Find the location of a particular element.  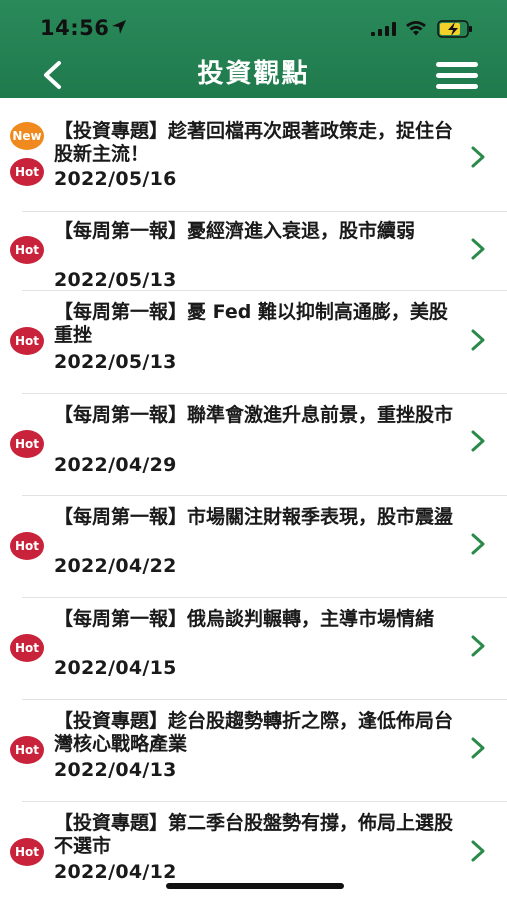

article-title: 【每周第一報】聯準會激進升息前景，重挫股市 is located at coordinates (254, 415).